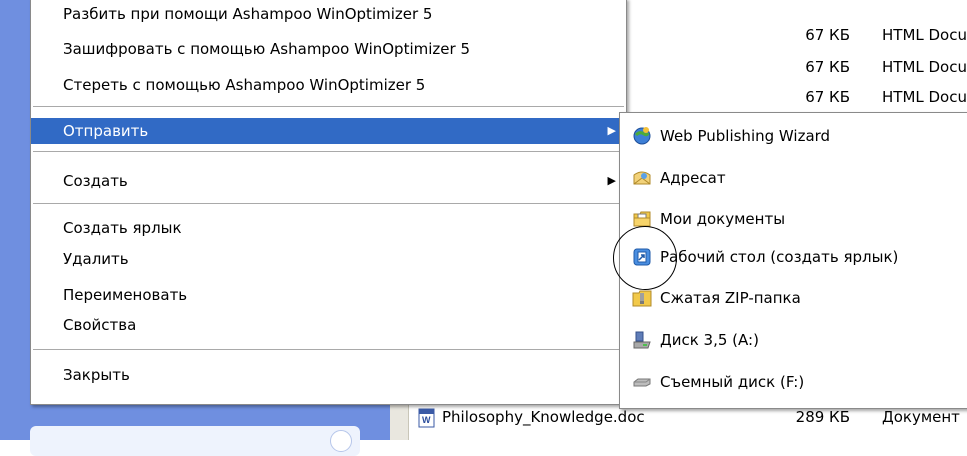  I want to click on submenu-item-label: Адресат, so click(693, 178).